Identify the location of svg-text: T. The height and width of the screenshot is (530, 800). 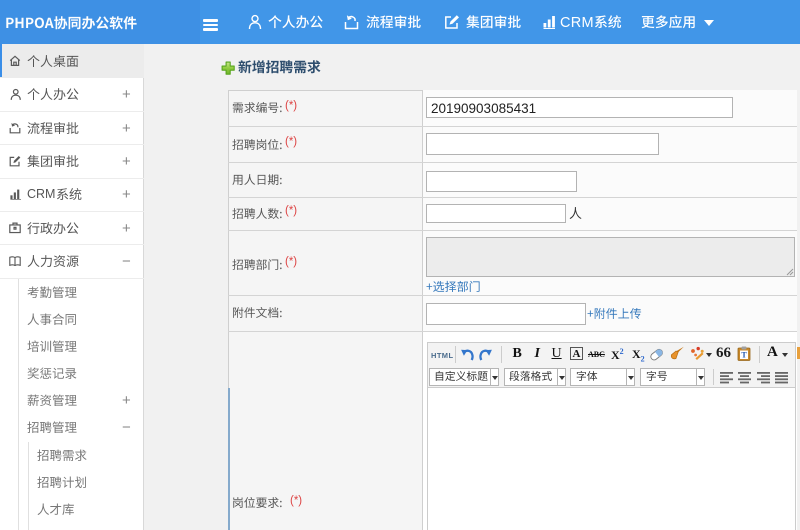
(744, 355).